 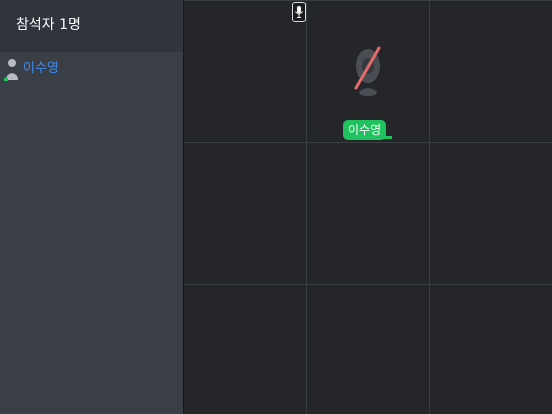 I want to click on audio-level-indicator, so click(x=386, y=137).